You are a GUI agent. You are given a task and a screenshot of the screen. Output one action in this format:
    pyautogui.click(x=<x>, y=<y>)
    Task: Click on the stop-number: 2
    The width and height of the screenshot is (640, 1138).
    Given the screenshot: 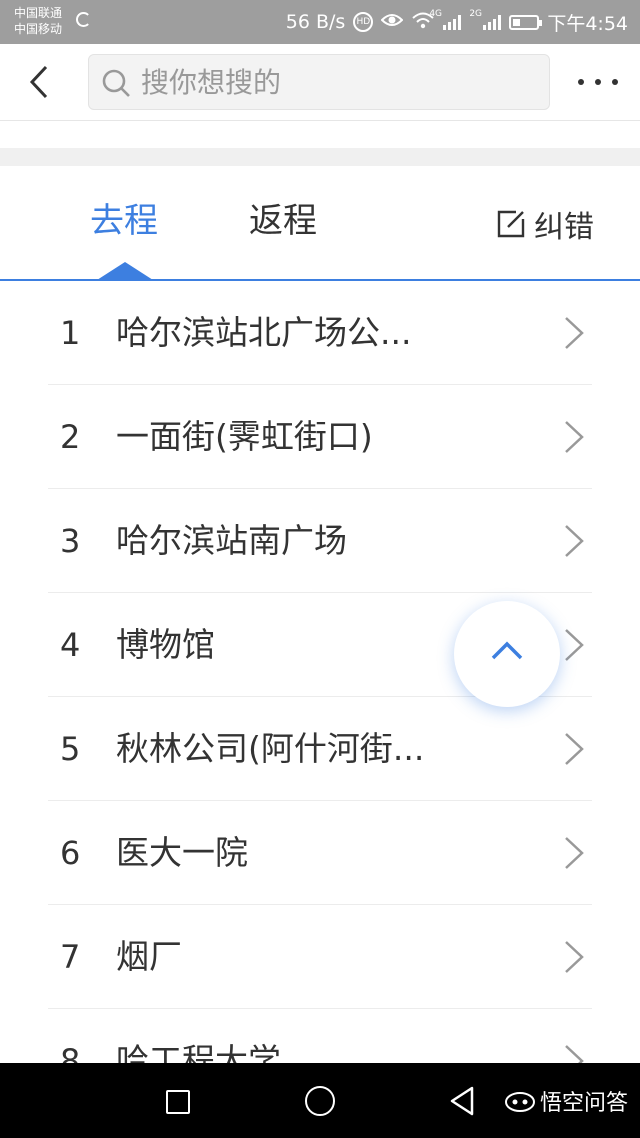 What is the action you would take?
    pyautogui.click(x=70, y=437)
    